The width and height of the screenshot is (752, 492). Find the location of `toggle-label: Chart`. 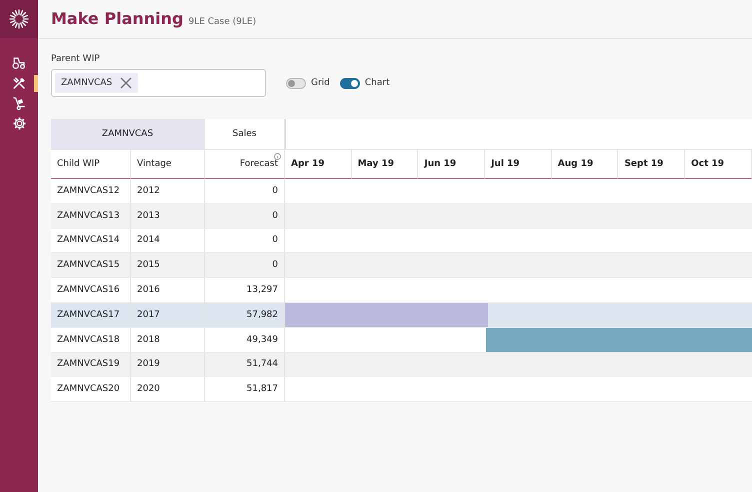

toggle-label: Chart is located at coordinates (377, 83).